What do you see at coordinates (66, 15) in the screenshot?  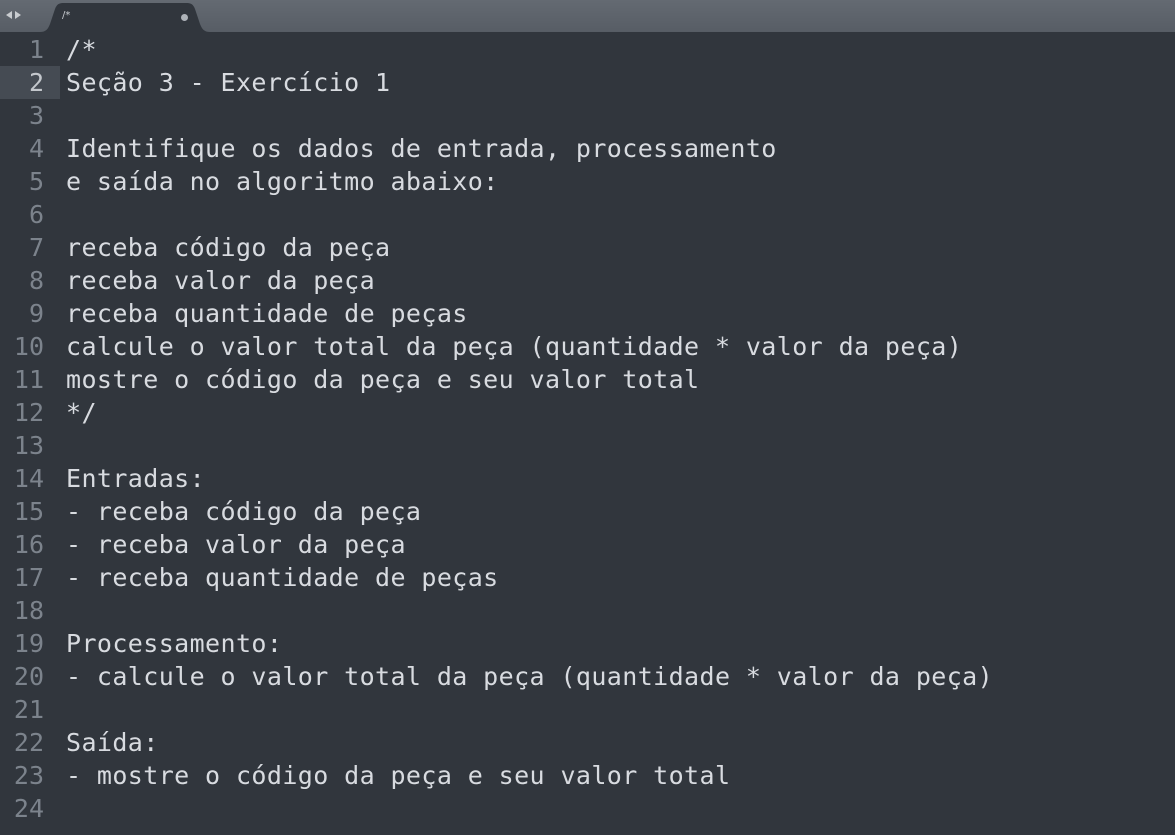 I see `tab-title: /*` at bounding box center [66, 15].